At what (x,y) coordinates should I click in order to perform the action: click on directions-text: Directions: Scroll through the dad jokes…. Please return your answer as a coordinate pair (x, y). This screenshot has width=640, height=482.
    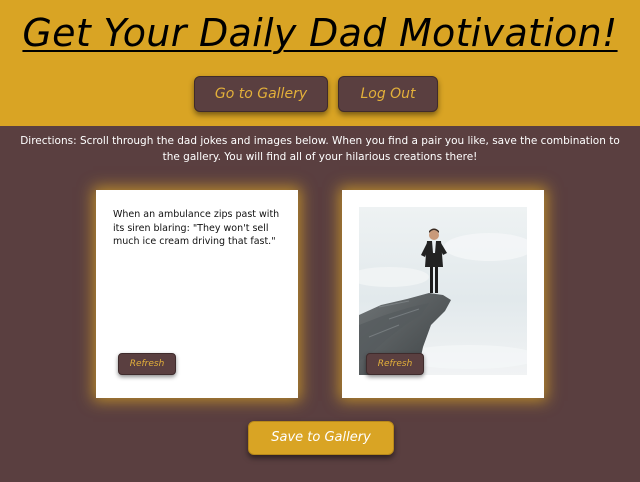
    Looking at the image, I should click on (320, 149).